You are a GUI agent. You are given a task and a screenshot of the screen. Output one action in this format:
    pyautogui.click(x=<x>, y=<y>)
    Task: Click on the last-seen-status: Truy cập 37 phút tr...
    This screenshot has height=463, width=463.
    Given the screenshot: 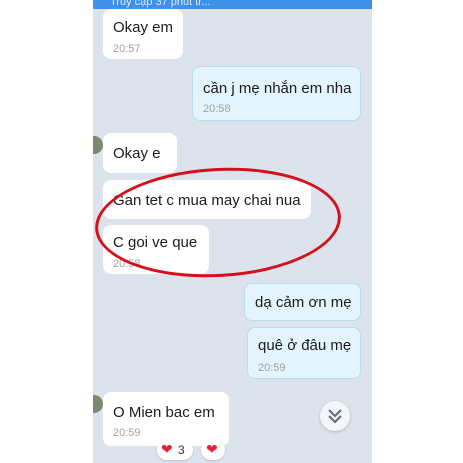 What is the action you would take?
    pyautogui.click(x=160, y=4)
    